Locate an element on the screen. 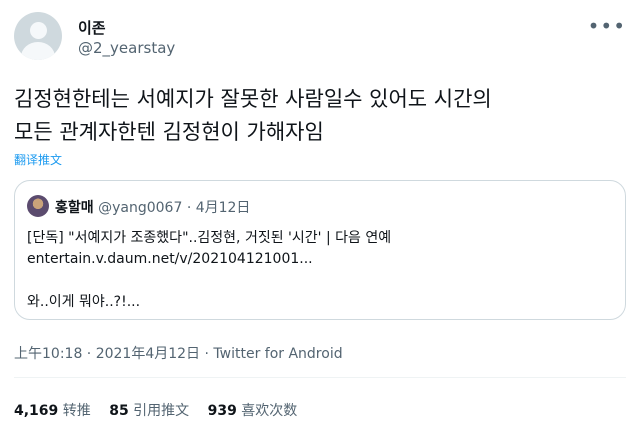 This screenshot has width=640, height=433. quotes-stat: 85 引用推文 is located at coordinates (158, 411).